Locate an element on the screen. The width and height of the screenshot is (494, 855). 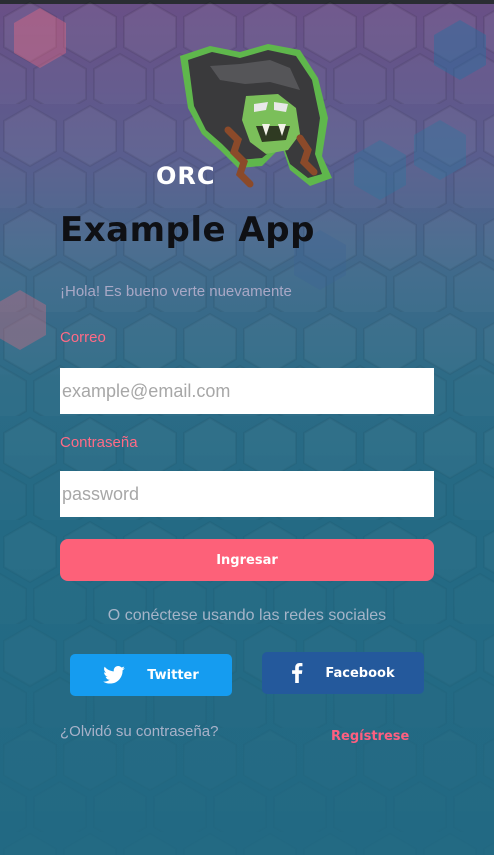
password-label: Contraseña is located at coordinates (99, 442).